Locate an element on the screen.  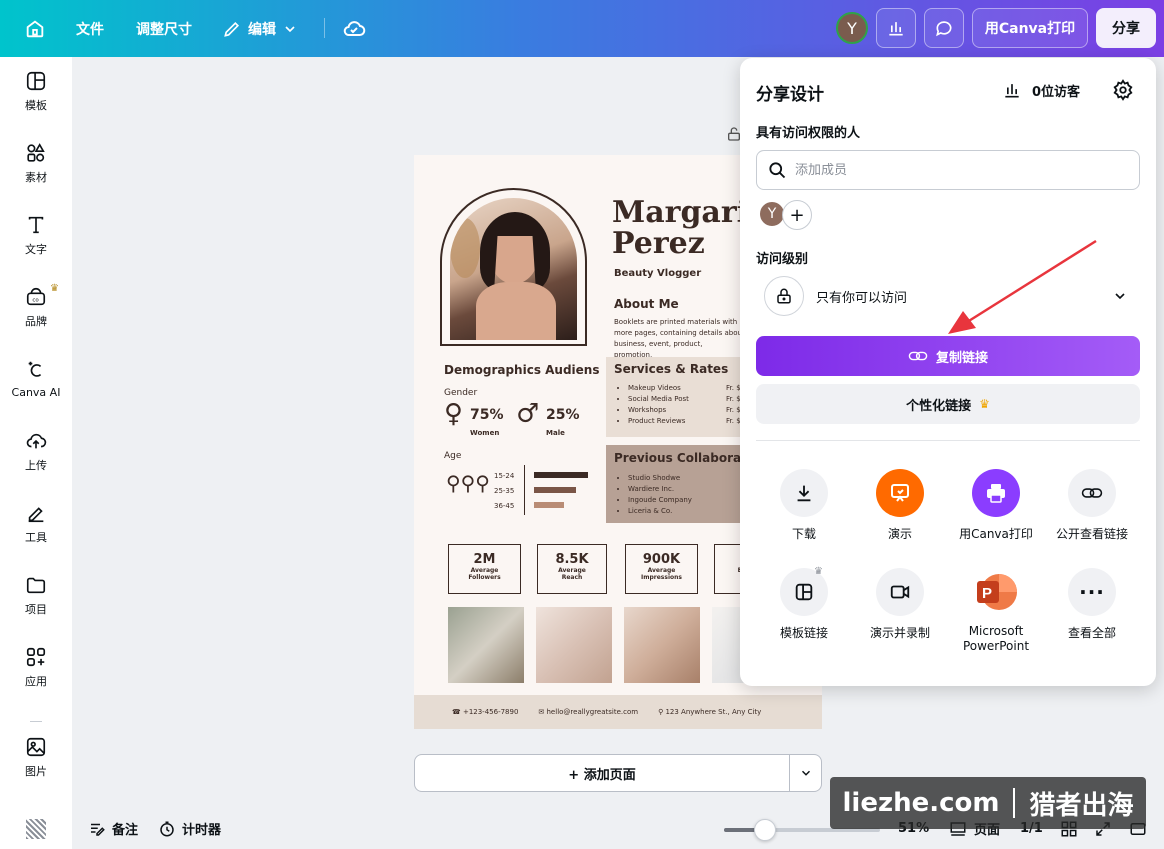
sidebar-item-label: 项目 is located at coordinates (36, 609).